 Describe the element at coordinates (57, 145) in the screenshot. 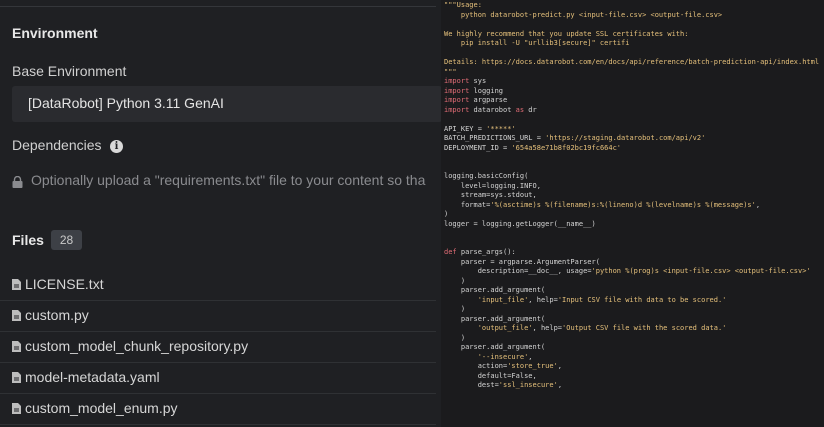

I see `dependencies-label: Dependencies` at that location.